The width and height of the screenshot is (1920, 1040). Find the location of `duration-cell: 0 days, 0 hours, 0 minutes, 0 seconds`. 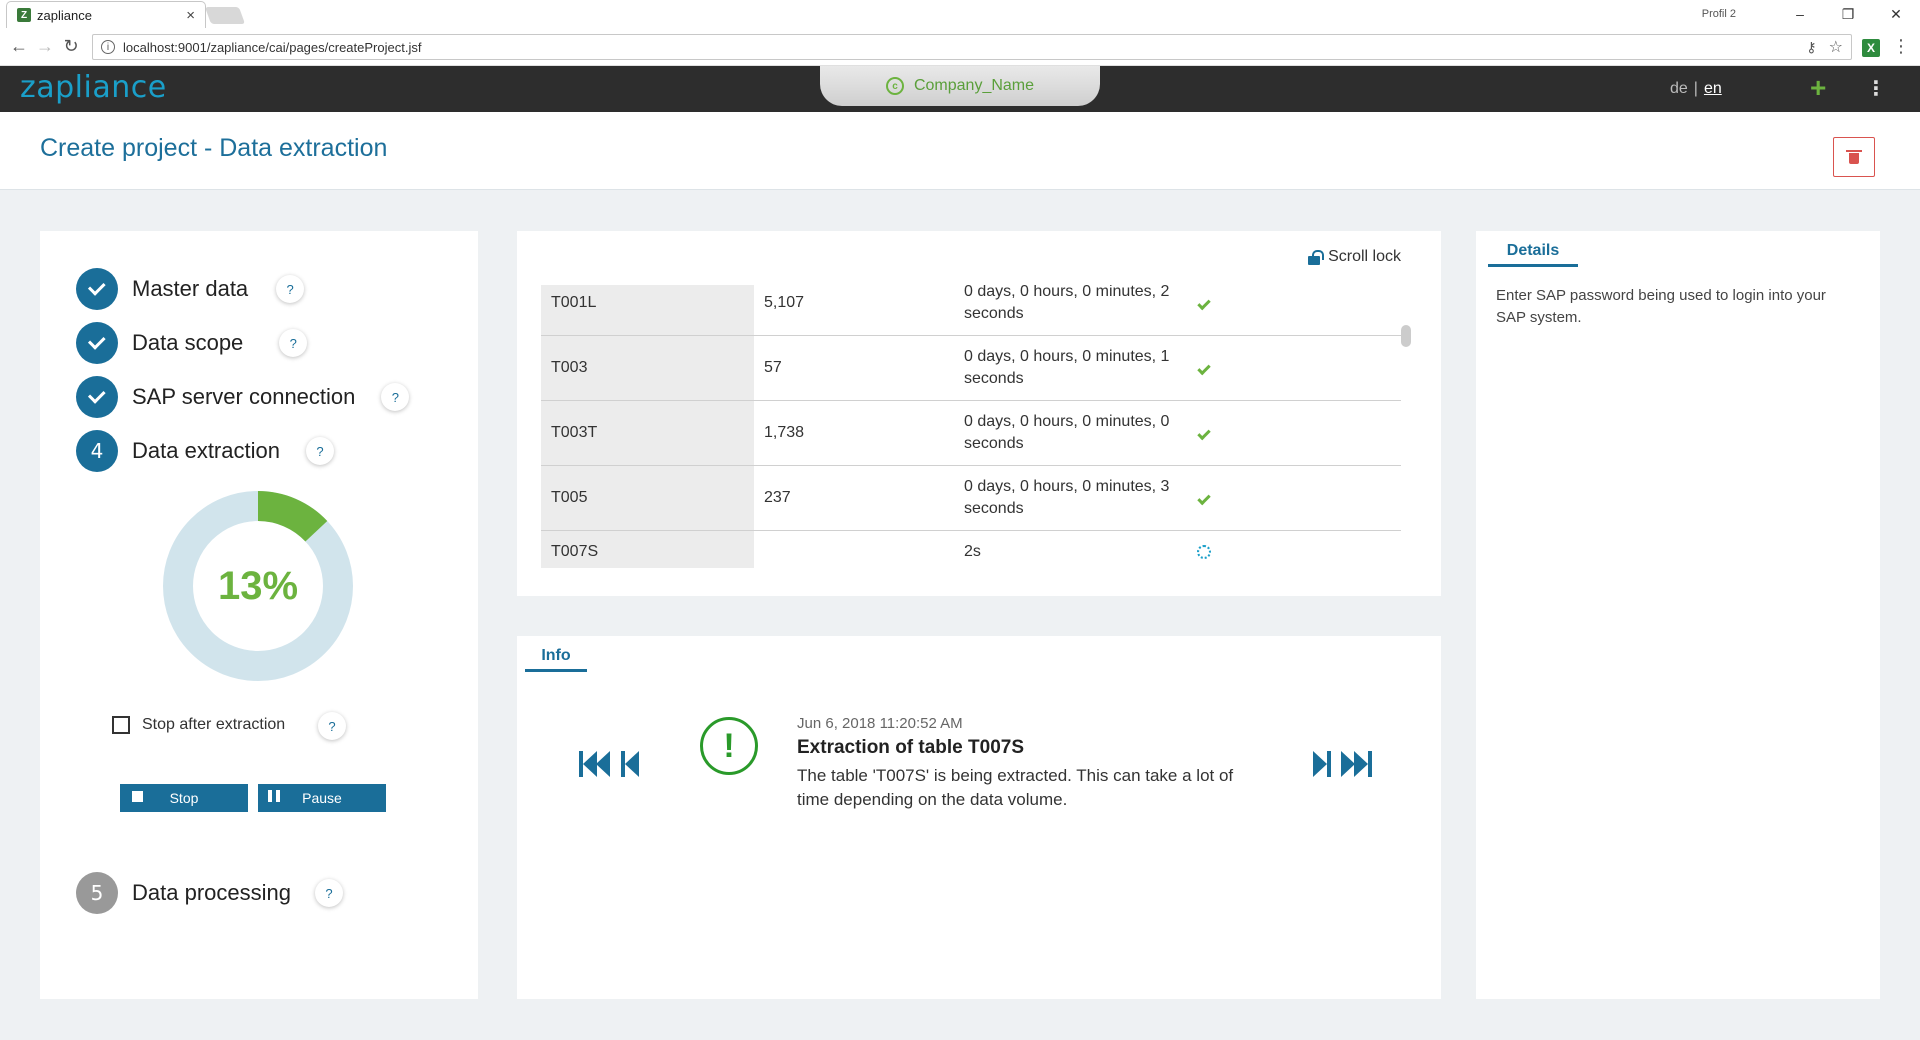

duration-cell: 0 days, 0 hours, 0 minutes, 0 seconds is located at coordinates (1067, 432).